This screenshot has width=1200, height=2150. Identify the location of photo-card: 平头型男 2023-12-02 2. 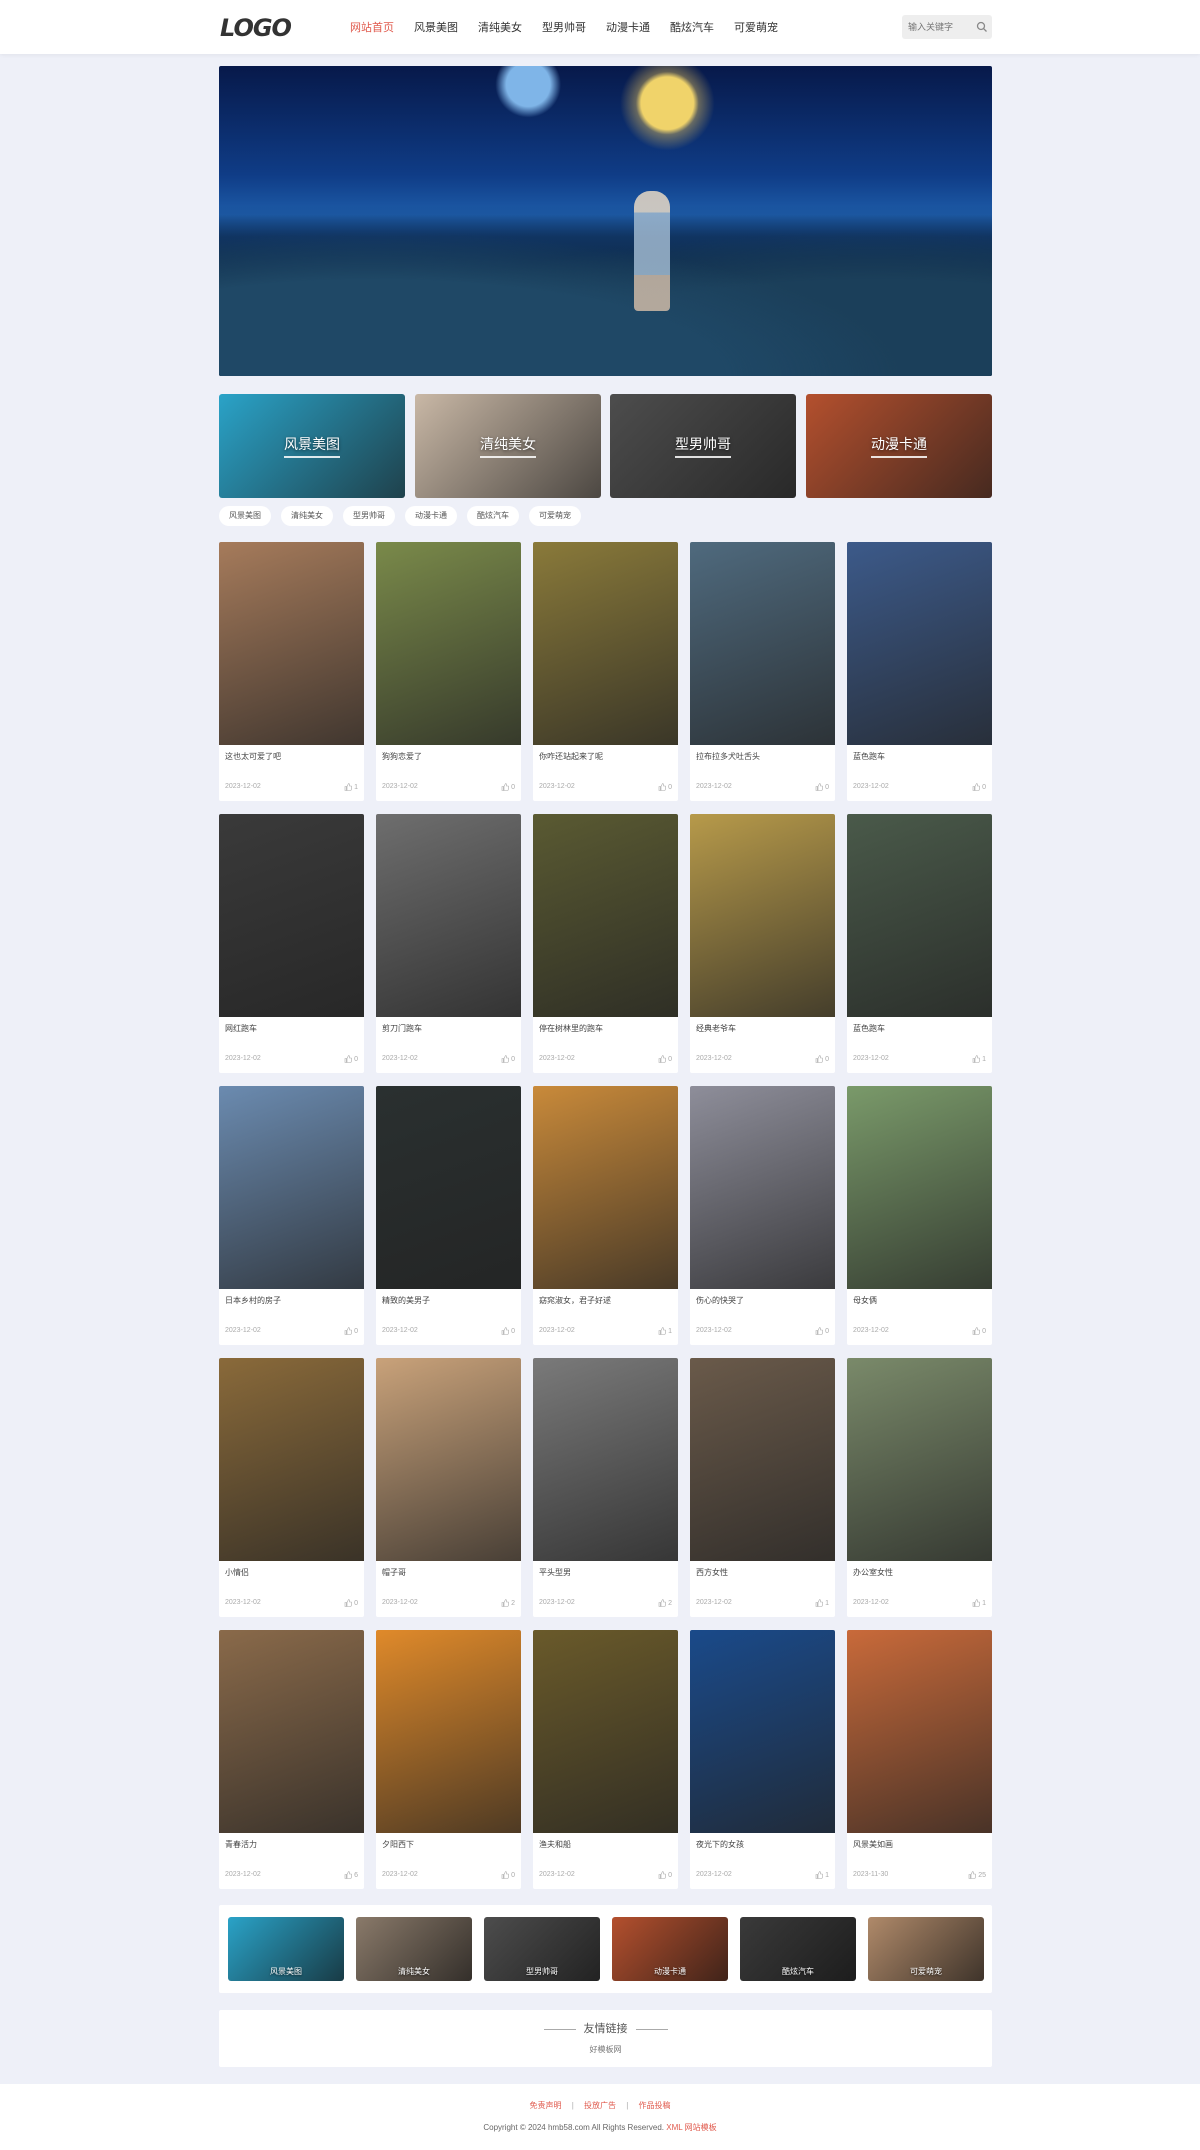
(605, 1487).